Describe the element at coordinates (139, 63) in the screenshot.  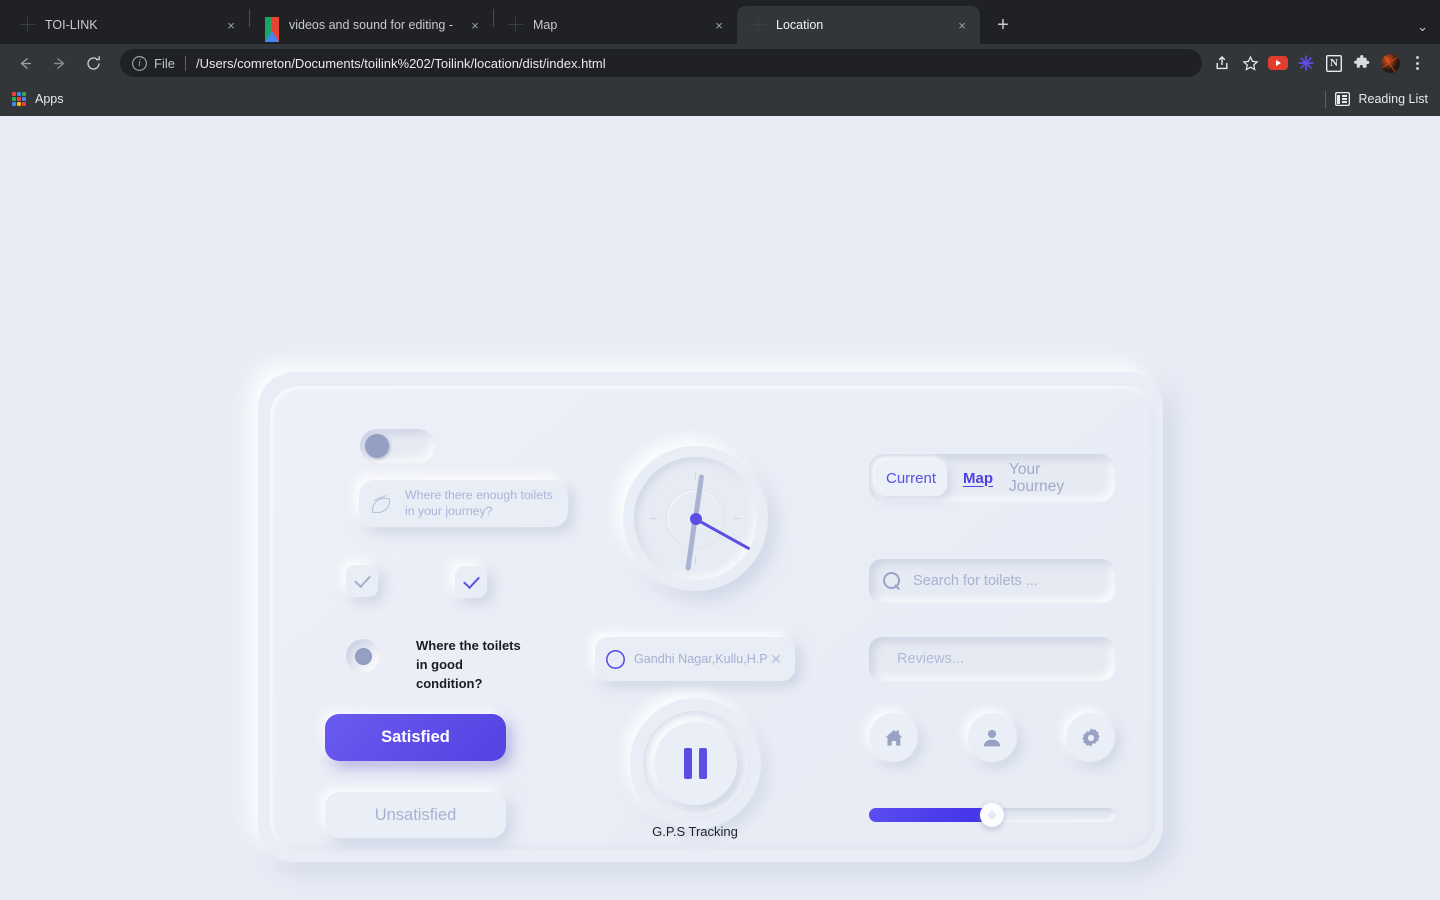
I see `page-info-icon: i` at that location.